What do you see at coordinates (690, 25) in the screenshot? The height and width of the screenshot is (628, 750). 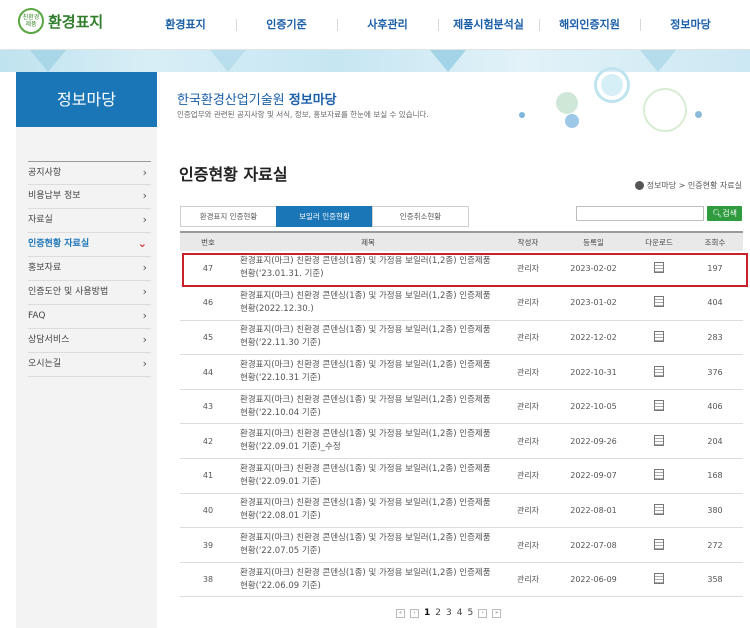 I see `nav-item-info: 정보마당` at bounding box center [690, 25].